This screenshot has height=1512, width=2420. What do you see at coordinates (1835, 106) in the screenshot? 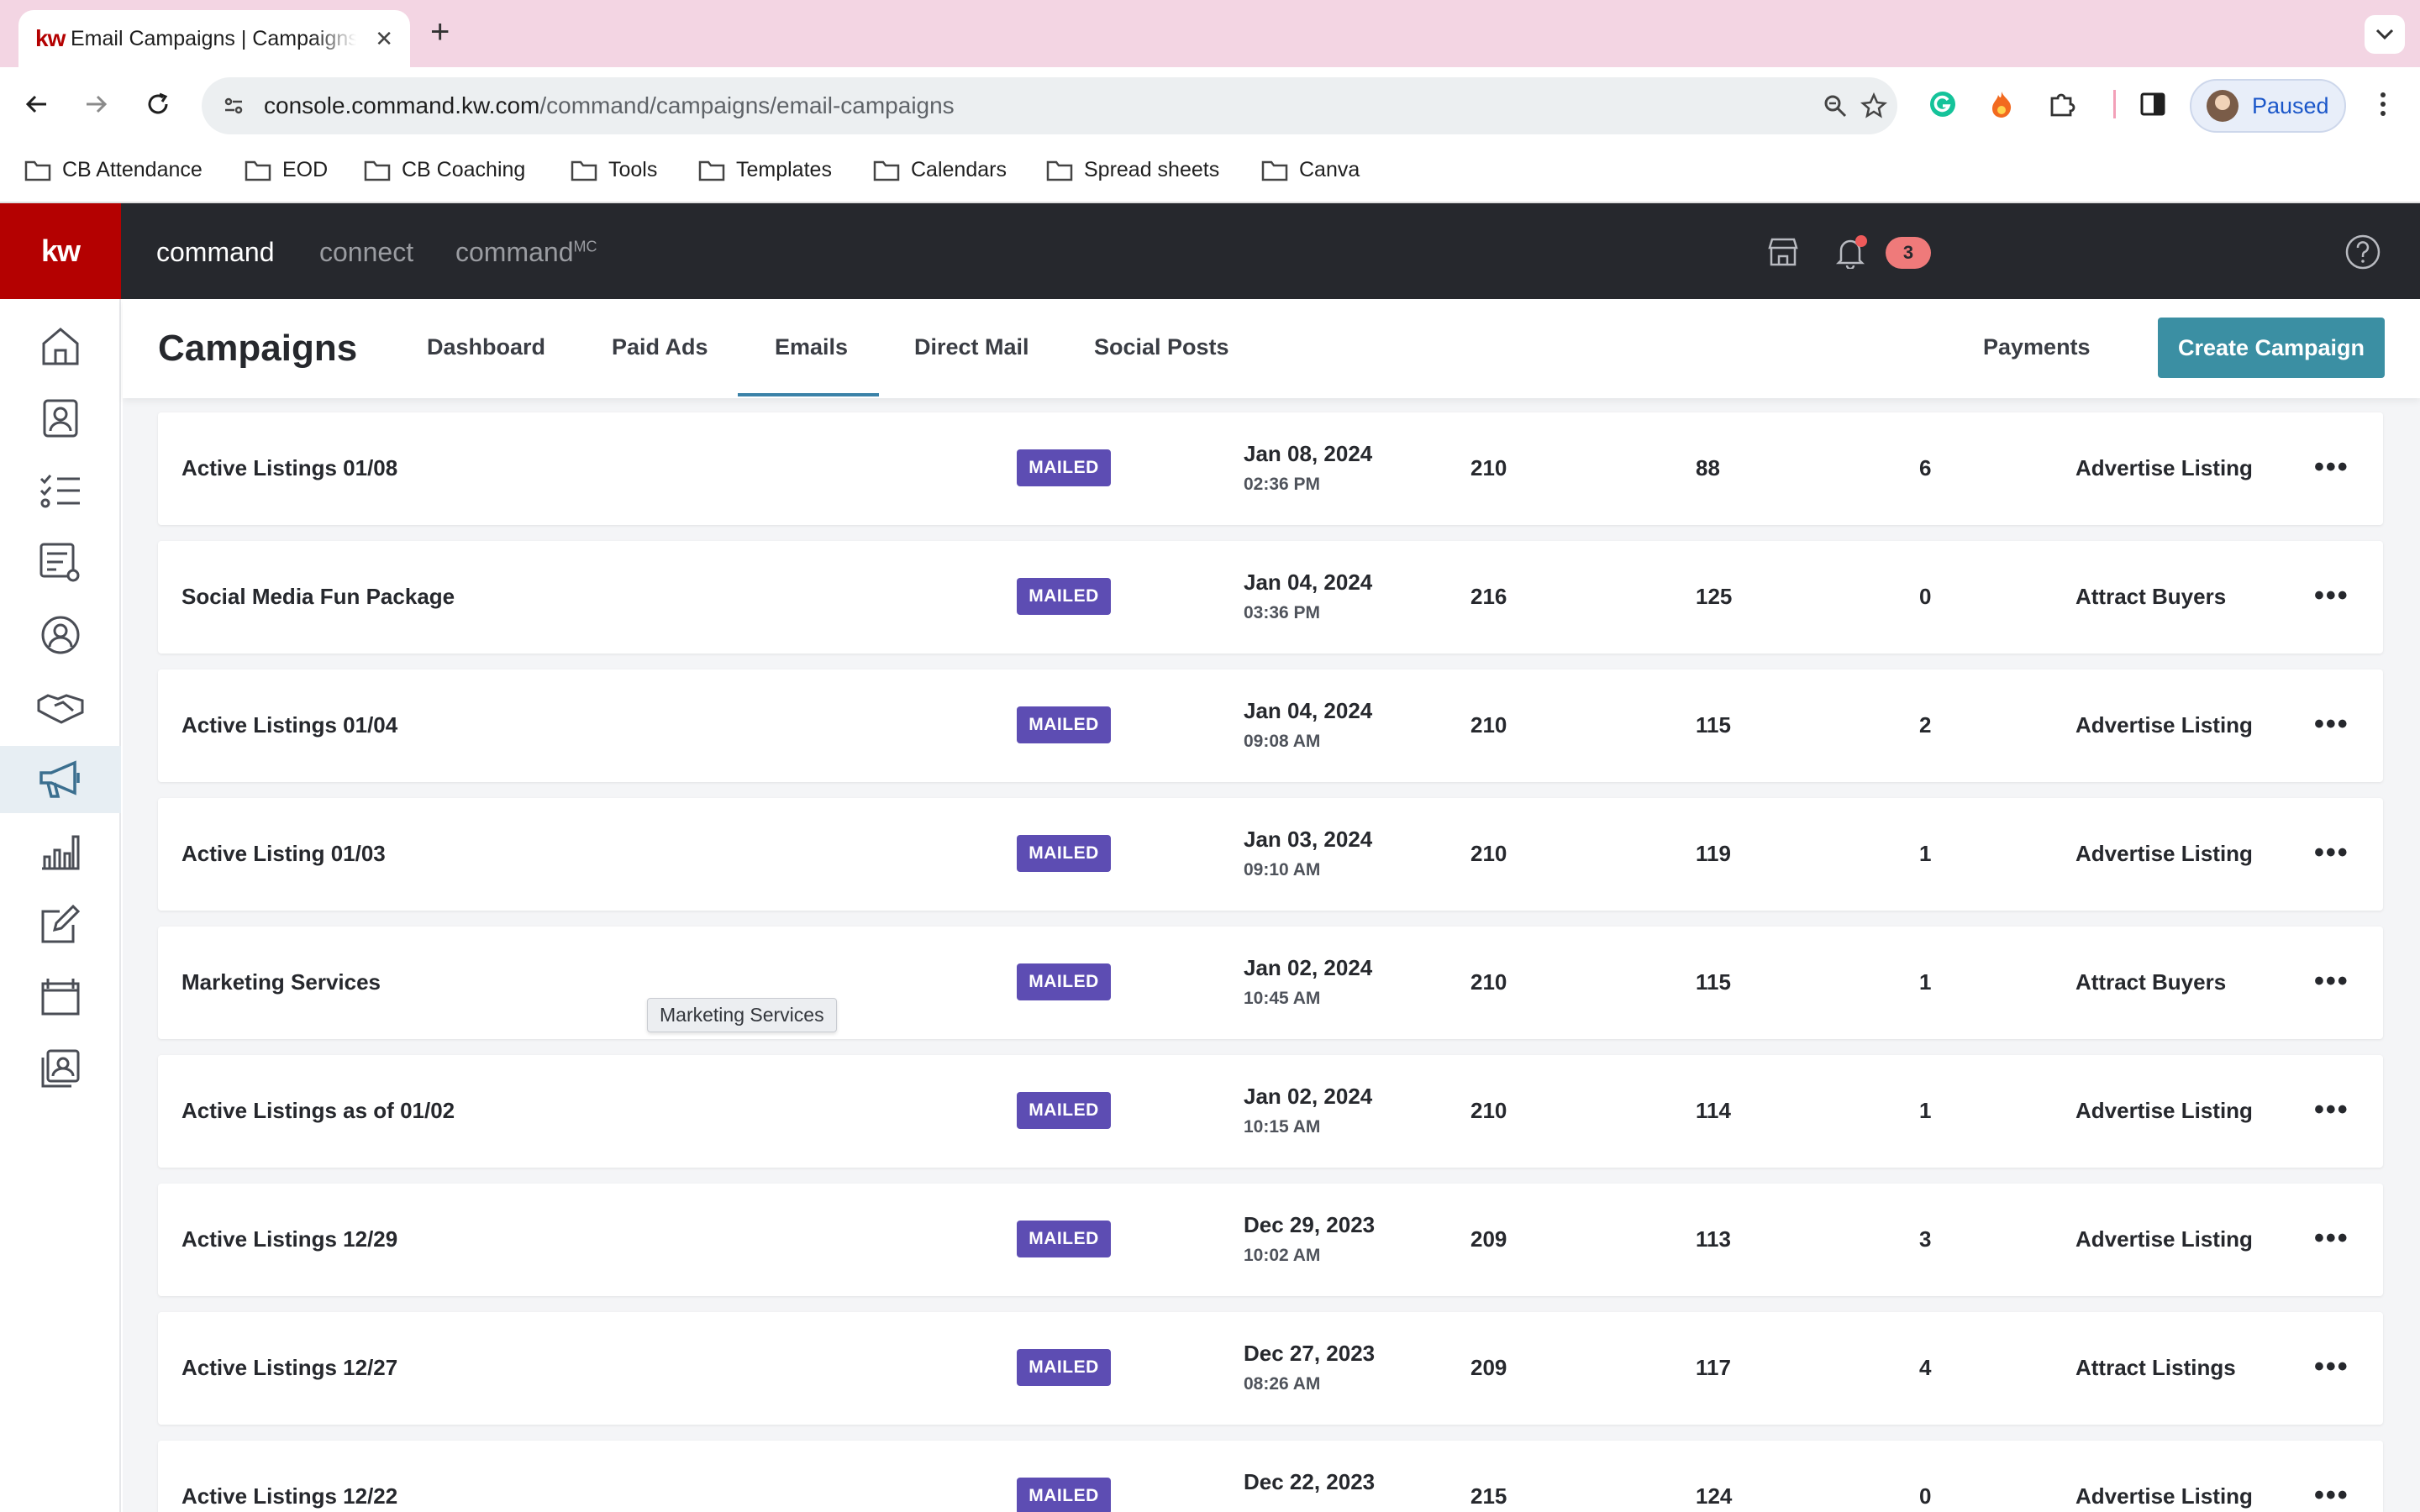
I see `zoom-icon` at bounding box center [1835, 106].